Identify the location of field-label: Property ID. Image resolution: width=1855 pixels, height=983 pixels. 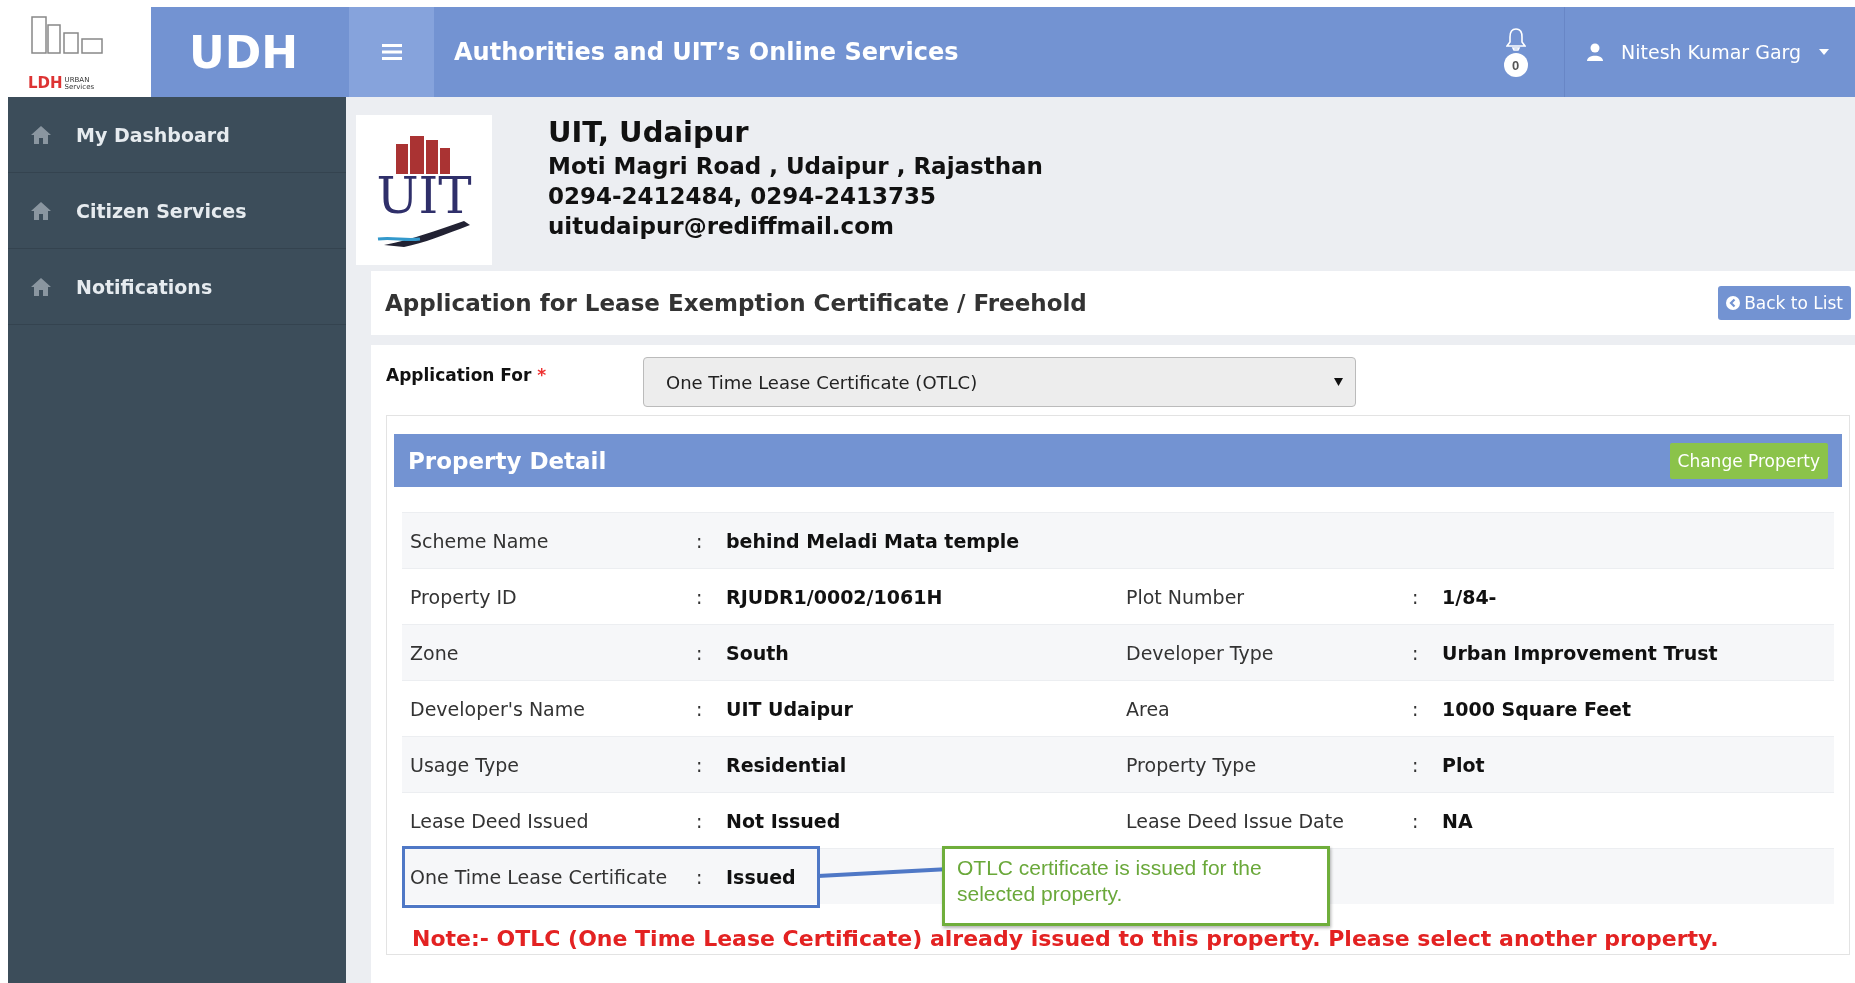
(464, 596).